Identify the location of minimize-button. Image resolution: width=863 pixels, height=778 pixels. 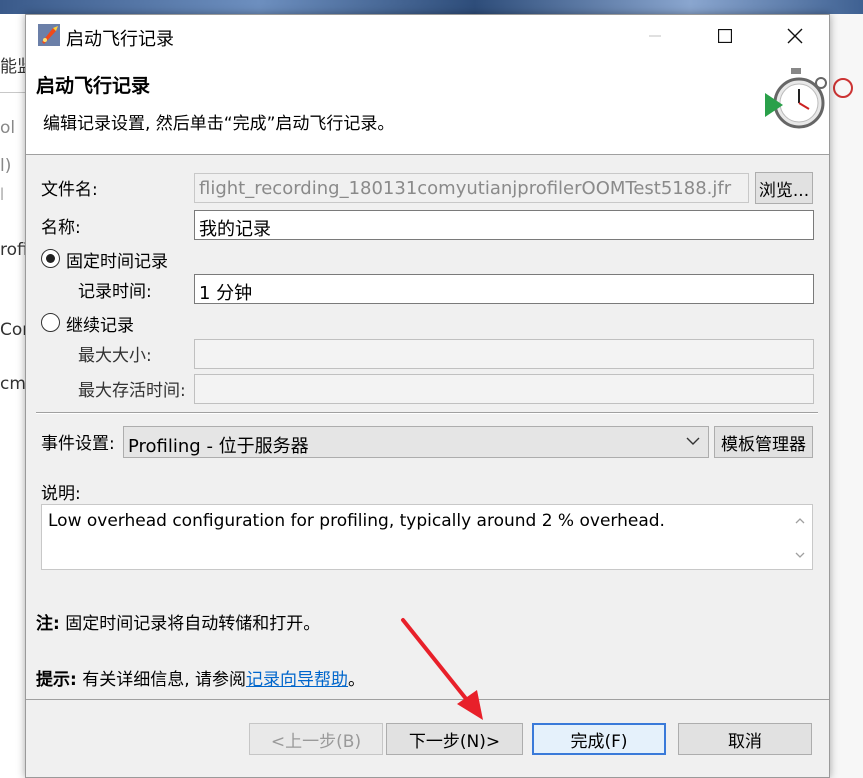
(655, 36).